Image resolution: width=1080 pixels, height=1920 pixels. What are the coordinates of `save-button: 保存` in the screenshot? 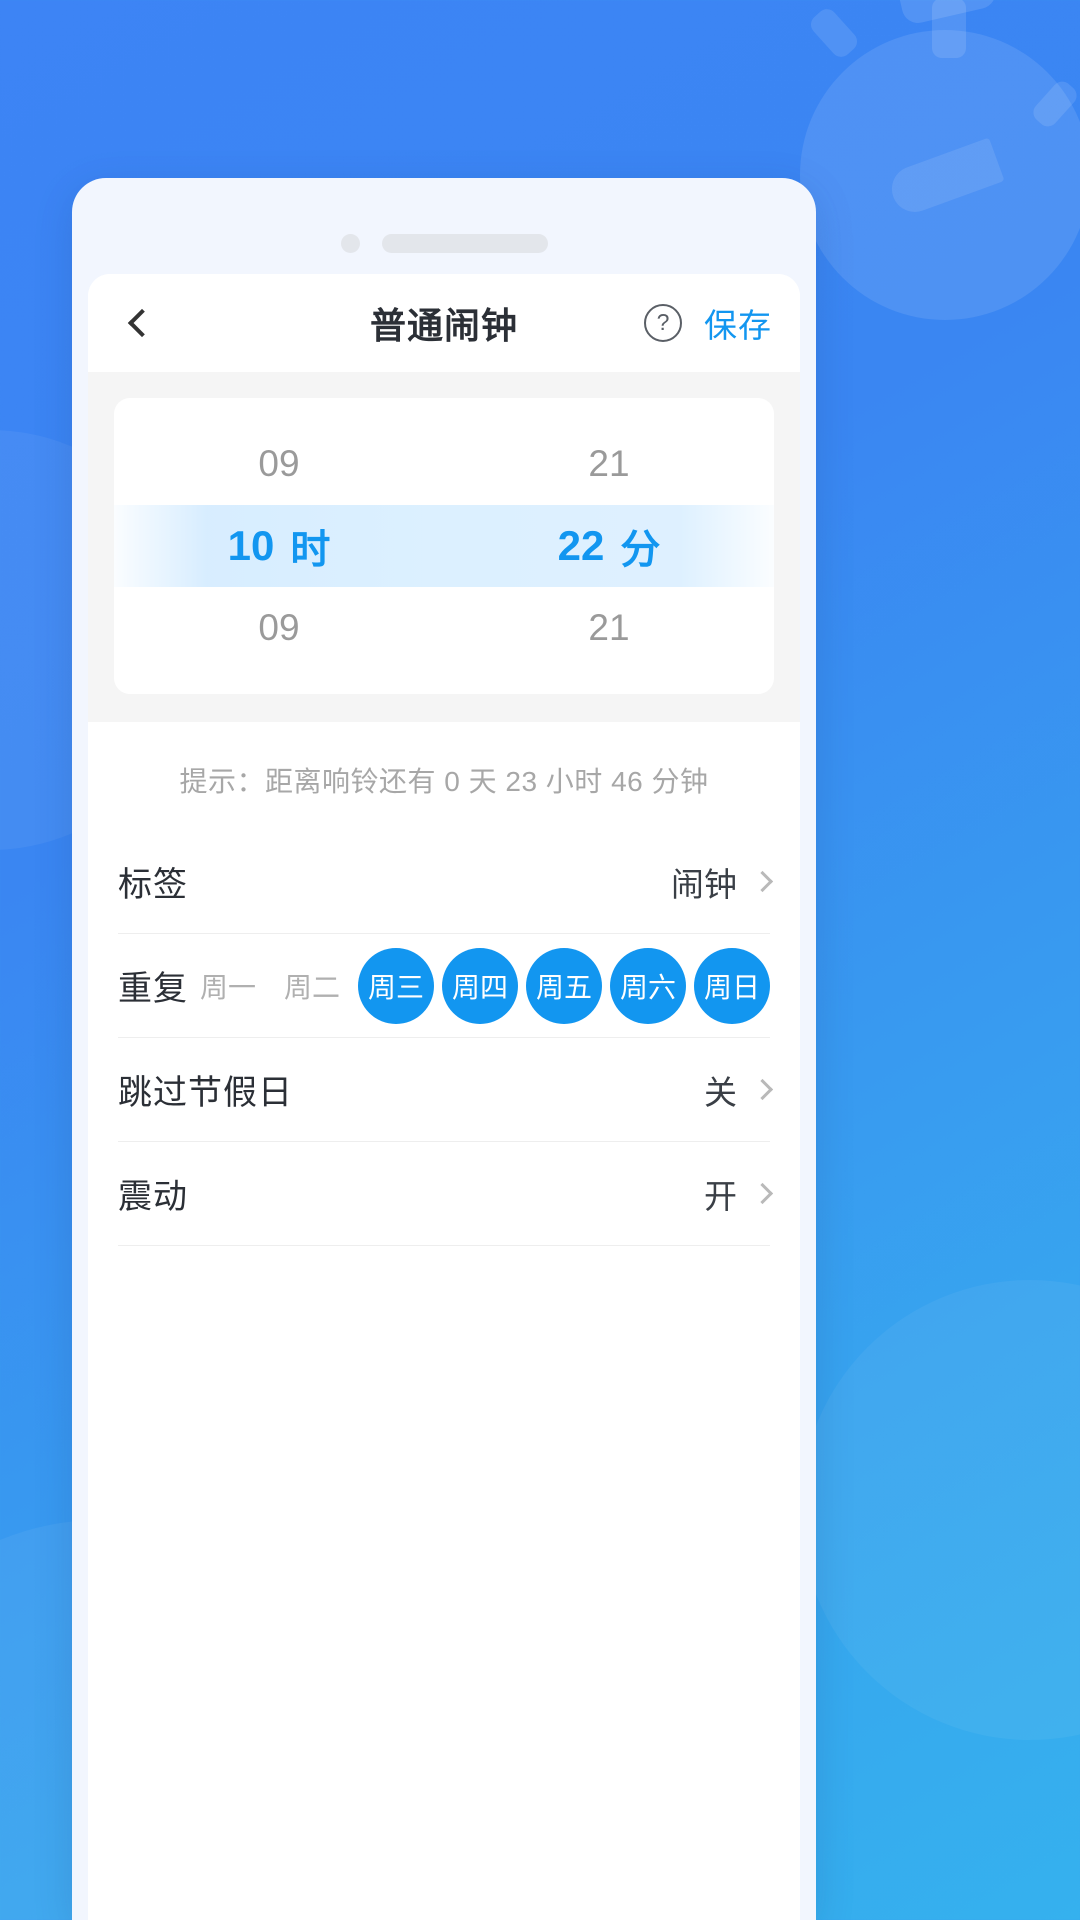 It's located at (738, 323).